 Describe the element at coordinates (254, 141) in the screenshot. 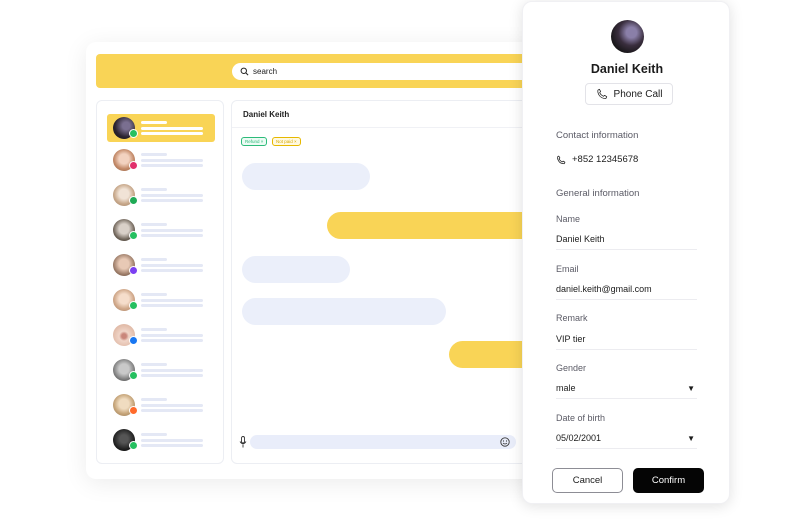

I see `tag-refund: Refund ×` at that location.